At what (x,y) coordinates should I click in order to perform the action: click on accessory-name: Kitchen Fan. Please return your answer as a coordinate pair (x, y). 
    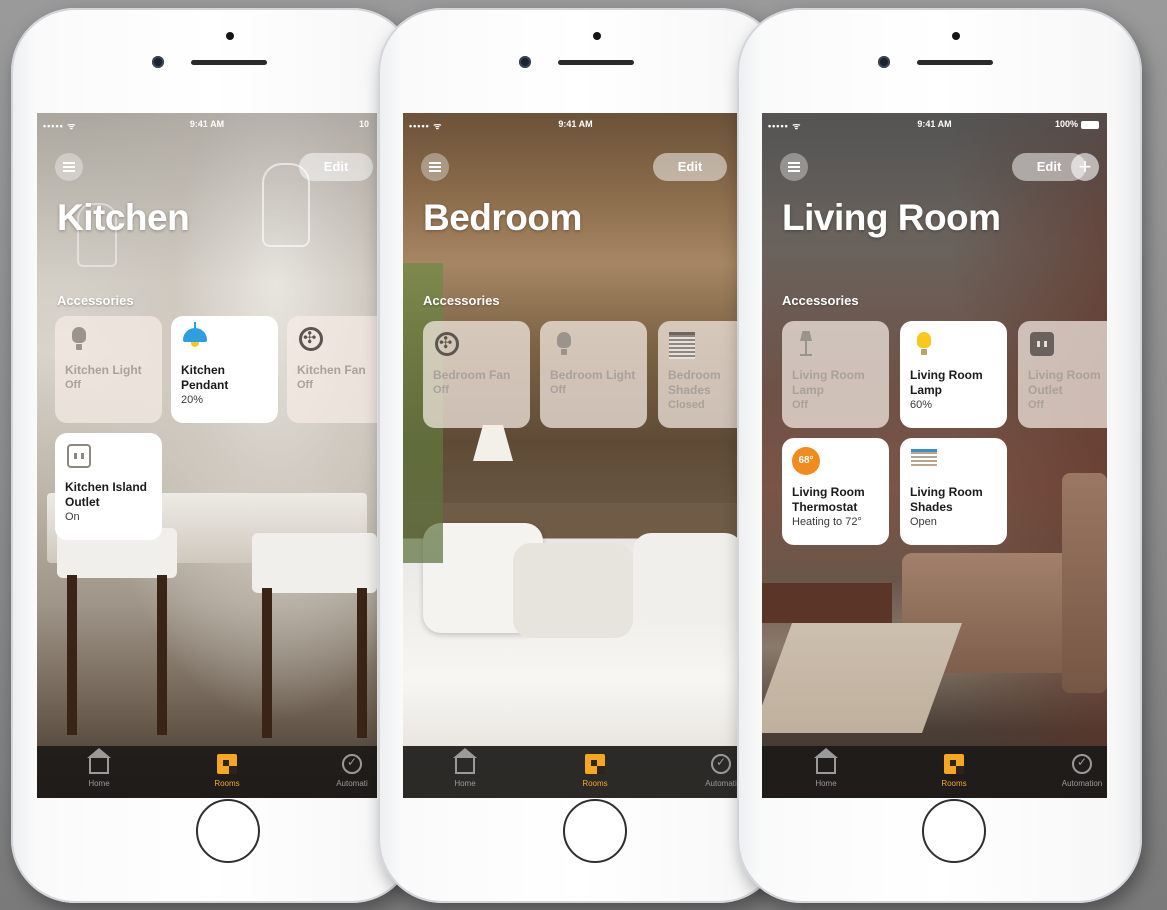
    Looking at the image, I should click on (331, 370).